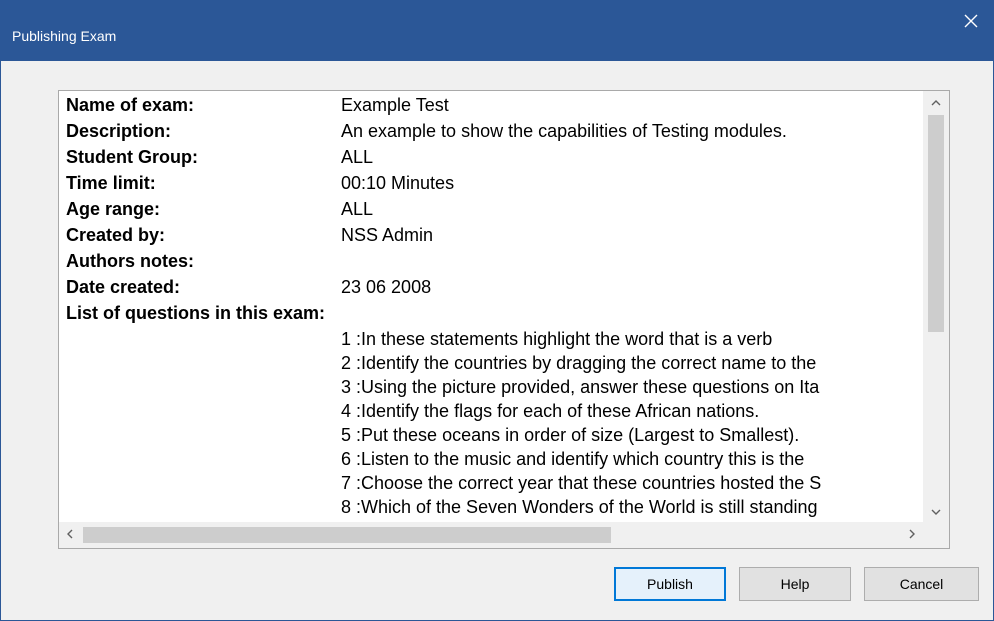 This screenshot has width=994, height=621. I want to click on horizontal-scroll-thumb, so click(347, 535).